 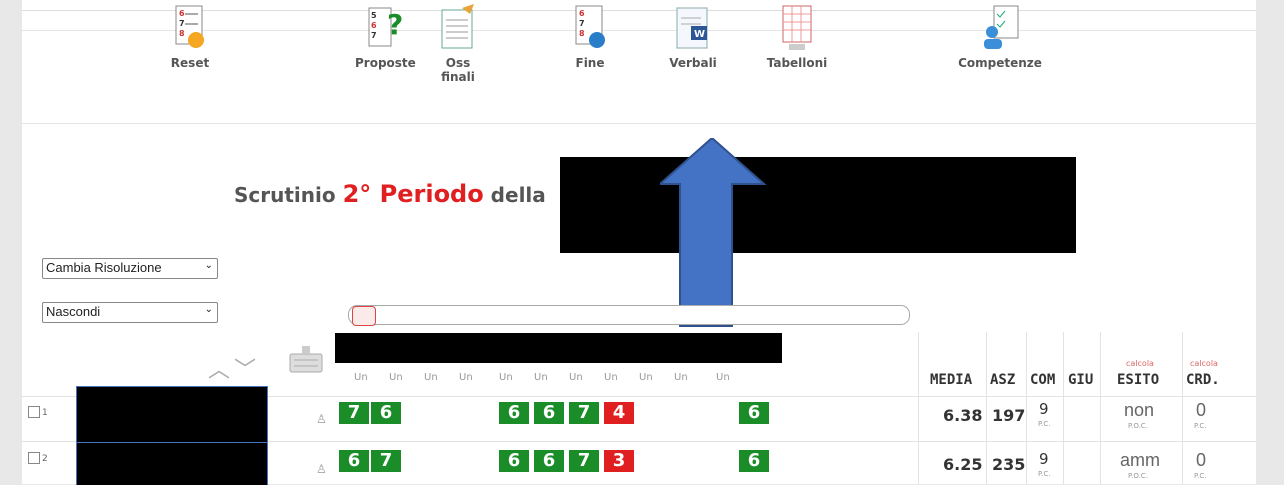 What do you see at coordinates (104, 267) in the screenshot?
I see `resolution-select-value: Cambia Risoluzione` at bounding box center [104, 267].